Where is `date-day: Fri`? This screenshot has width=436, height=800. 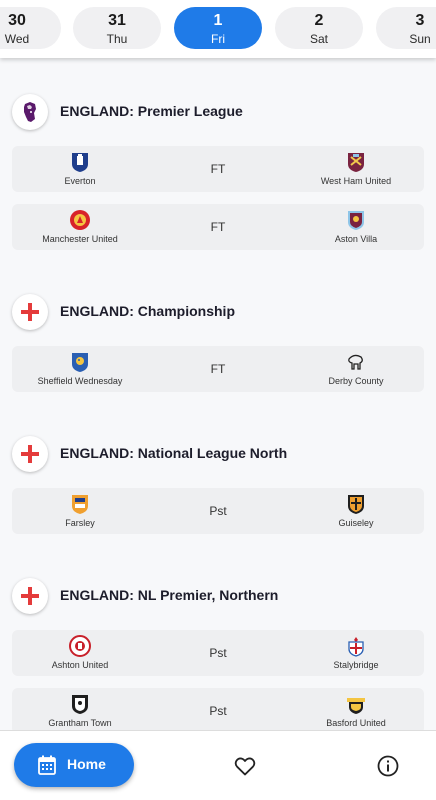 date-day: Fri is located at coordinates (218, 39).